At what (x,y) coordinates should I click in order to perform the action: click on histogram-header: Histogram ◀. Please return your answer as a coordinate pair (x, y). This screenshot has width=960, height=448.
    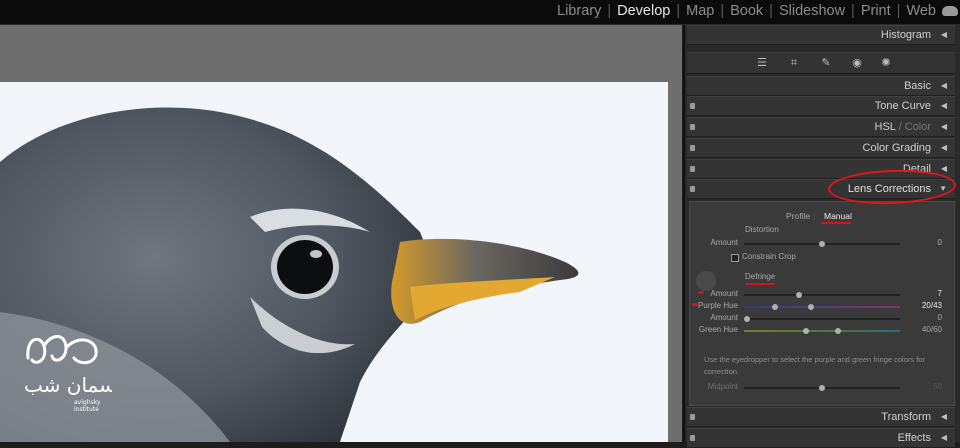
    Looking at the image, I should click on (821, 35).